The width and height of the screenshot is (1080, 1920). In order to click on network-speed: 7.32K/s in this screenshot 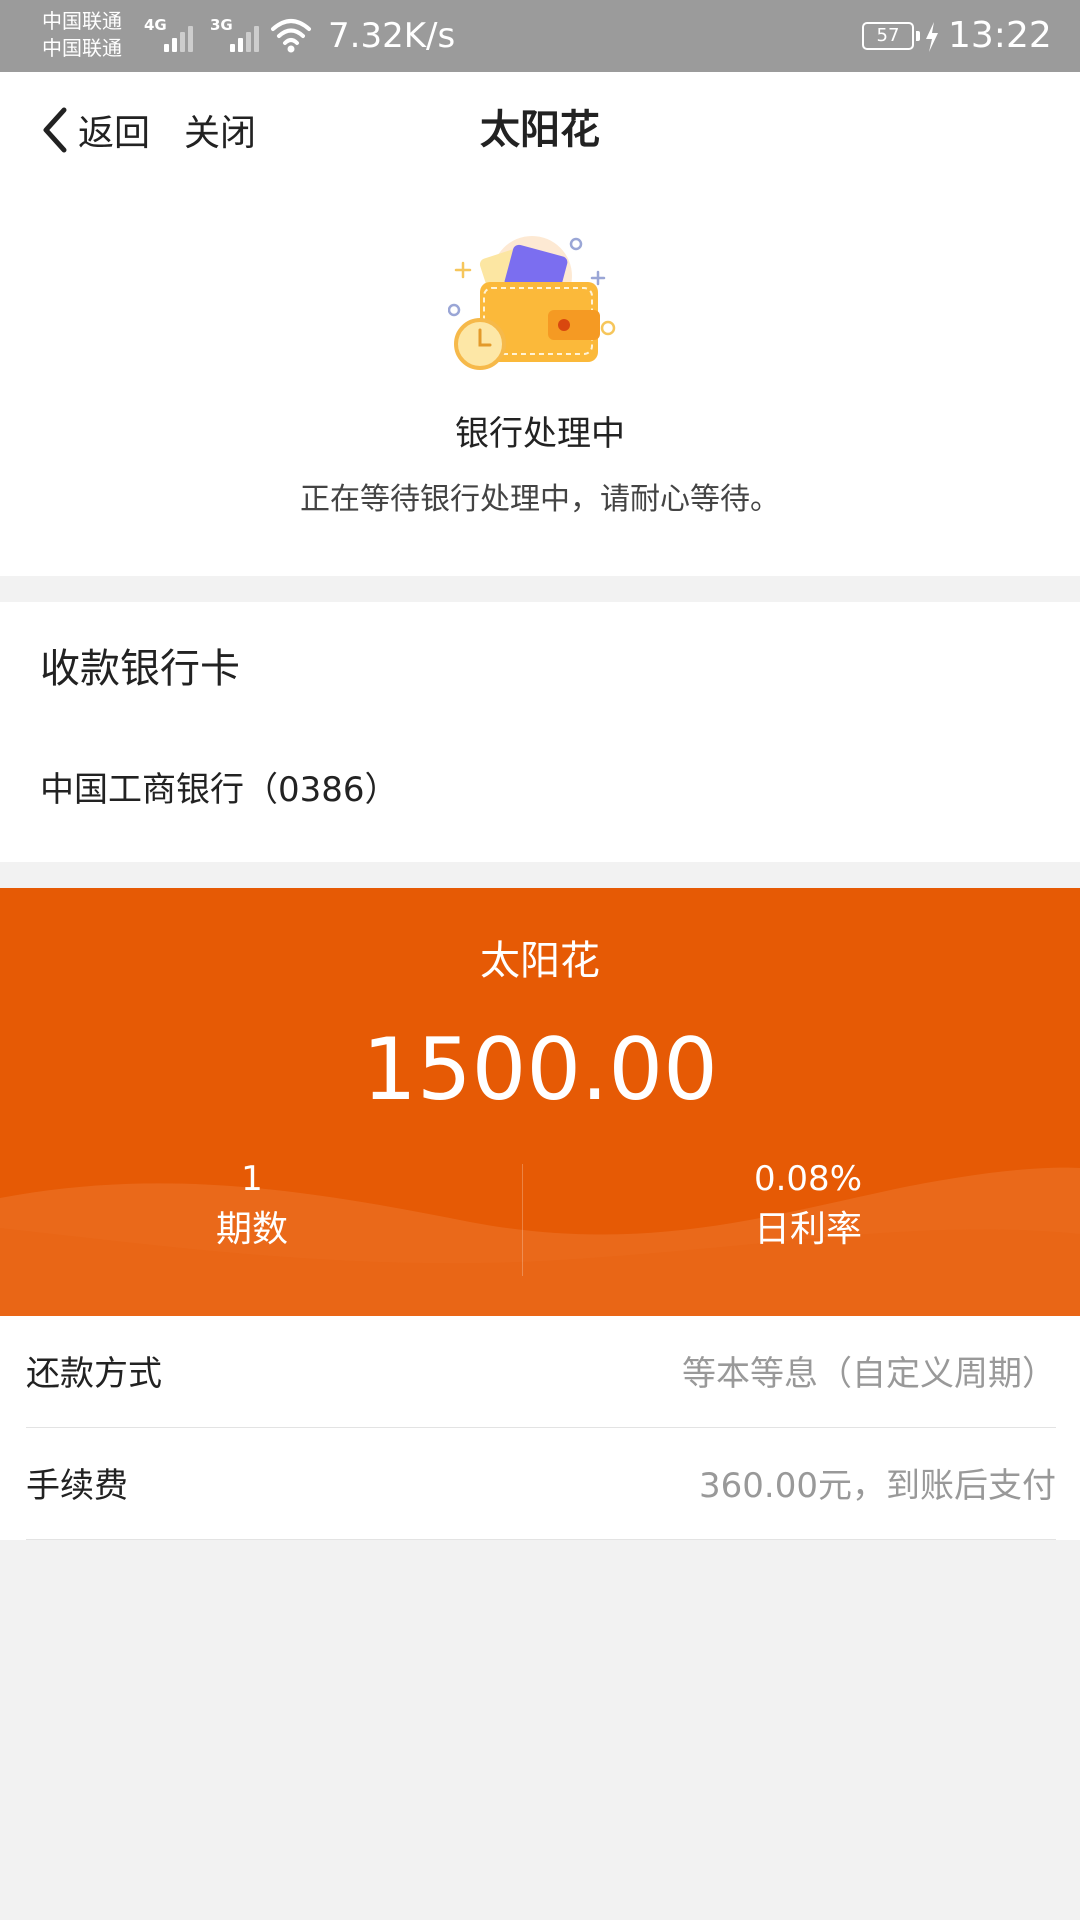, I will do `click(392, 36)`.